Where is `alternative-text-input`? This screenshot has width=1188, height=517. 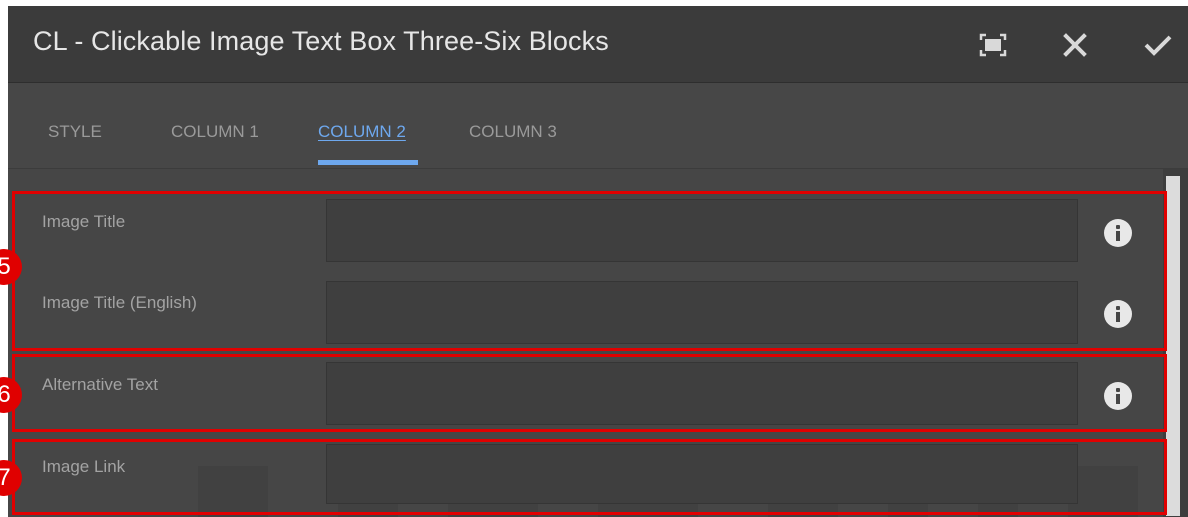 alternative-text-input is located at coordinates (702, 393).